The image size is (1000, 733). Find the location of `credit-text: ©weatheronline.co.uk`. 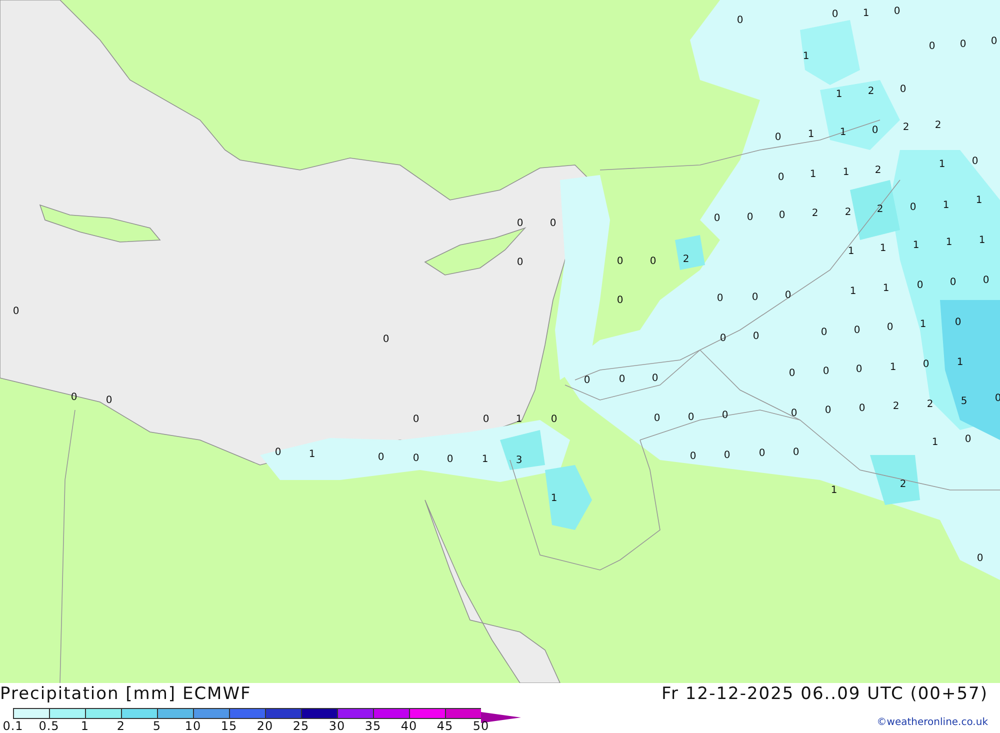

credit-text: ©weatheronline.co.uk is located at coordinates (932, 722).